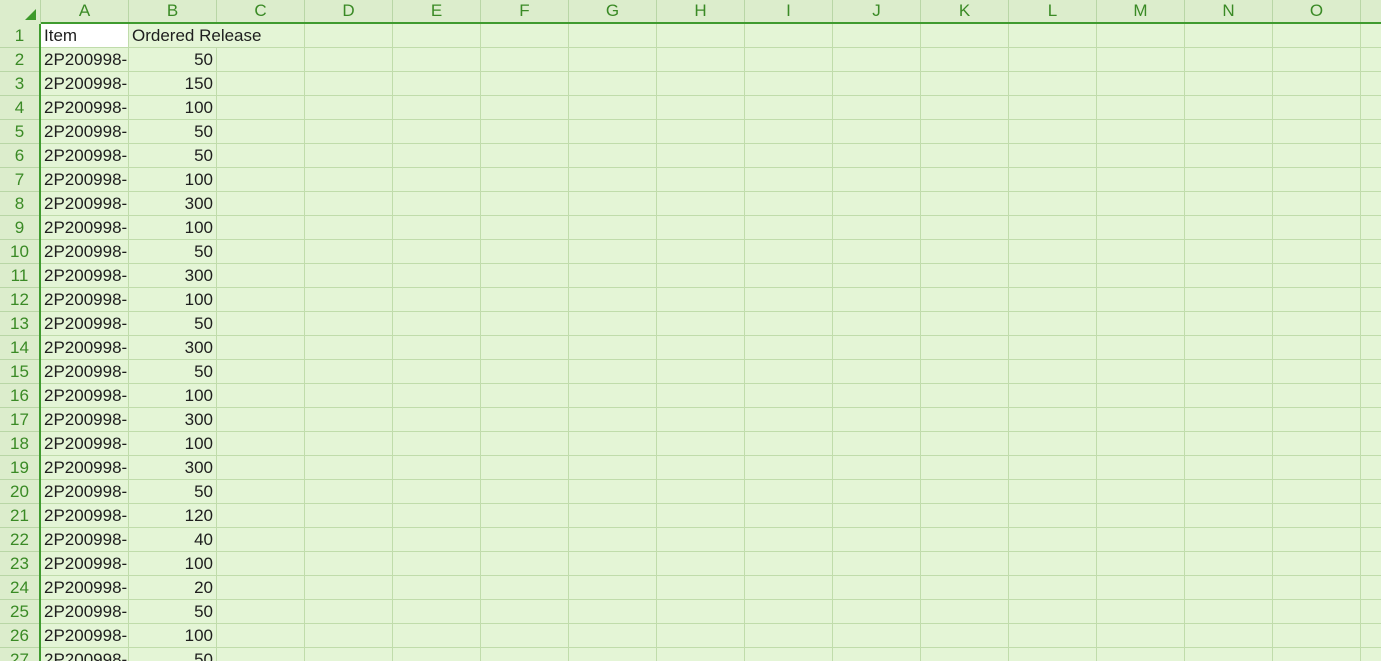 The image size is (1381, 661). What do you see at coordinates (261, 468) in the screenshot?
I see `cell-c19` at bounding box center [261, 468].